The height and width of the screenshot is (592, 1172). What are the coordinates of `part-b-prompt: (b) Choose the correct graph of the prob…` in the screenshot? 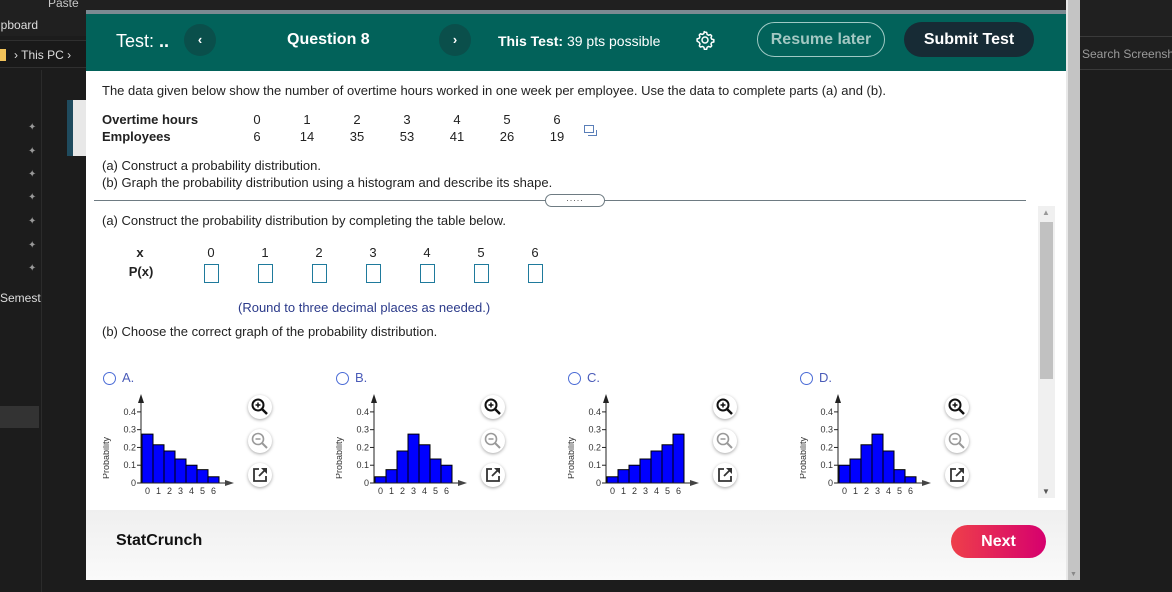 It's located at (270, 331).